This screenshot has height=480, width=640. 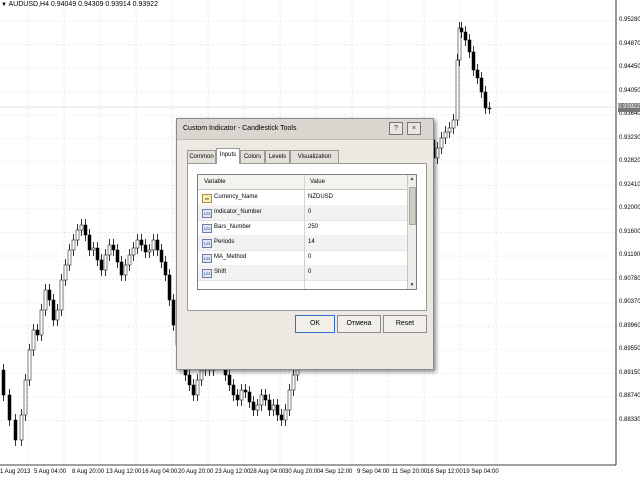 I want to click on time-tick-label: 1 Aug 2013, so click(x=15, y=472).